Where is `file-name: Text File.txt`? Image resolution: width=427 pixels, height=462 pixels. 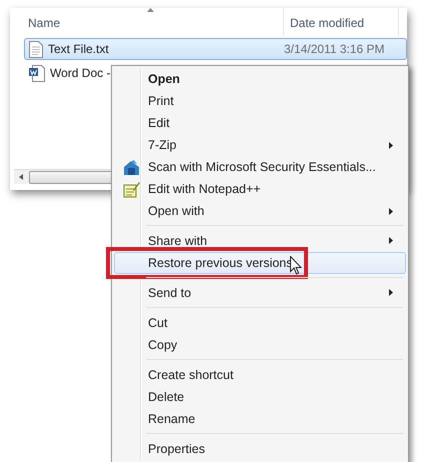 file-name: Text File.txt is located at coordinates (79, 49).